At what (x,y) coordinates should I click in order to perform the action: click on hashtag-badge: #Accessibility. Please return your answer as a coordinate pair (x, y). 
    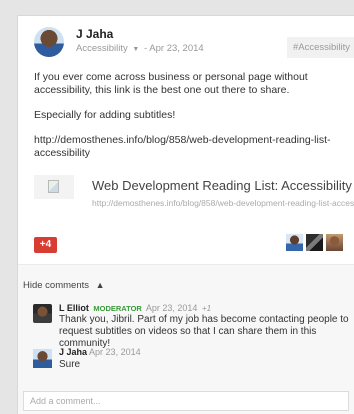
    Looking at the image, I should click on (320, 47).